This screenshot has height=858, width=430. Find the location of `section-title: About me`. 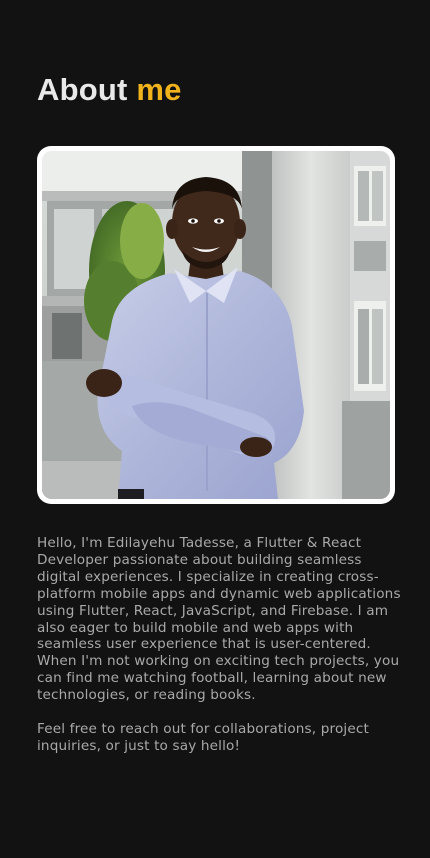

section-title: About me is located at coordinates (109, 90).